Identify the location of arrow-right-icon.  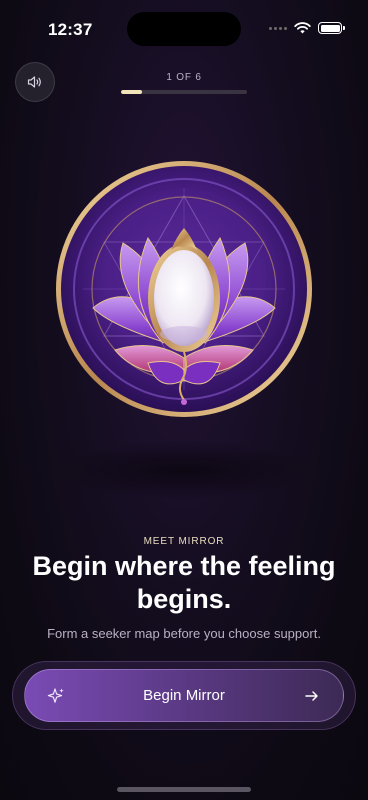
(311, 696).